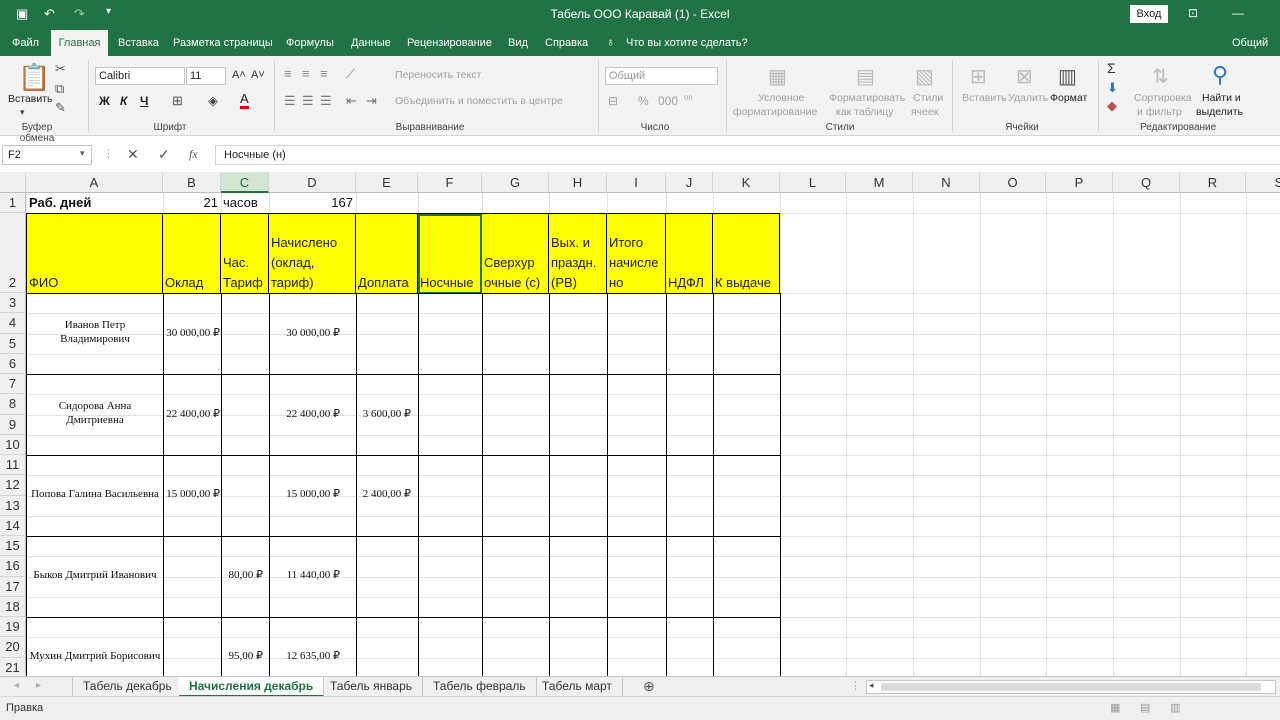 Image resolution: width=1280 pixels, height=720 pixels. I want to click on delete-cells-icon: ⊠, so click(1024, 76).